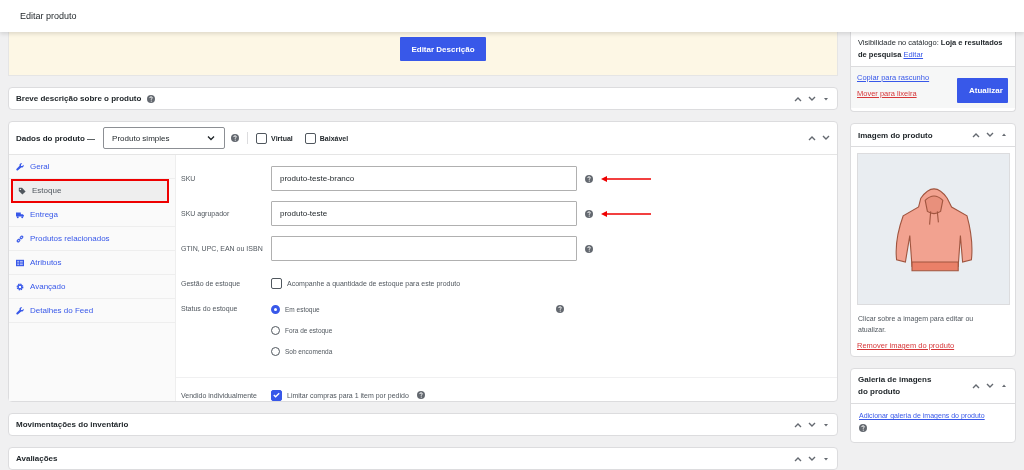  What do you see at coordinates (92, 239) in the screenshot?
I see `sidebar-tab: Produtos relacionados` at bounding box center [92, 239].